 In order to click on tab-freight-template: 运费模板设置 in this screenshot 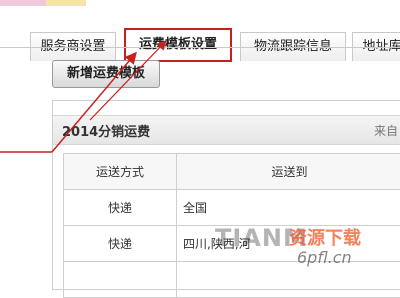, I will do `click(178, 45)`.